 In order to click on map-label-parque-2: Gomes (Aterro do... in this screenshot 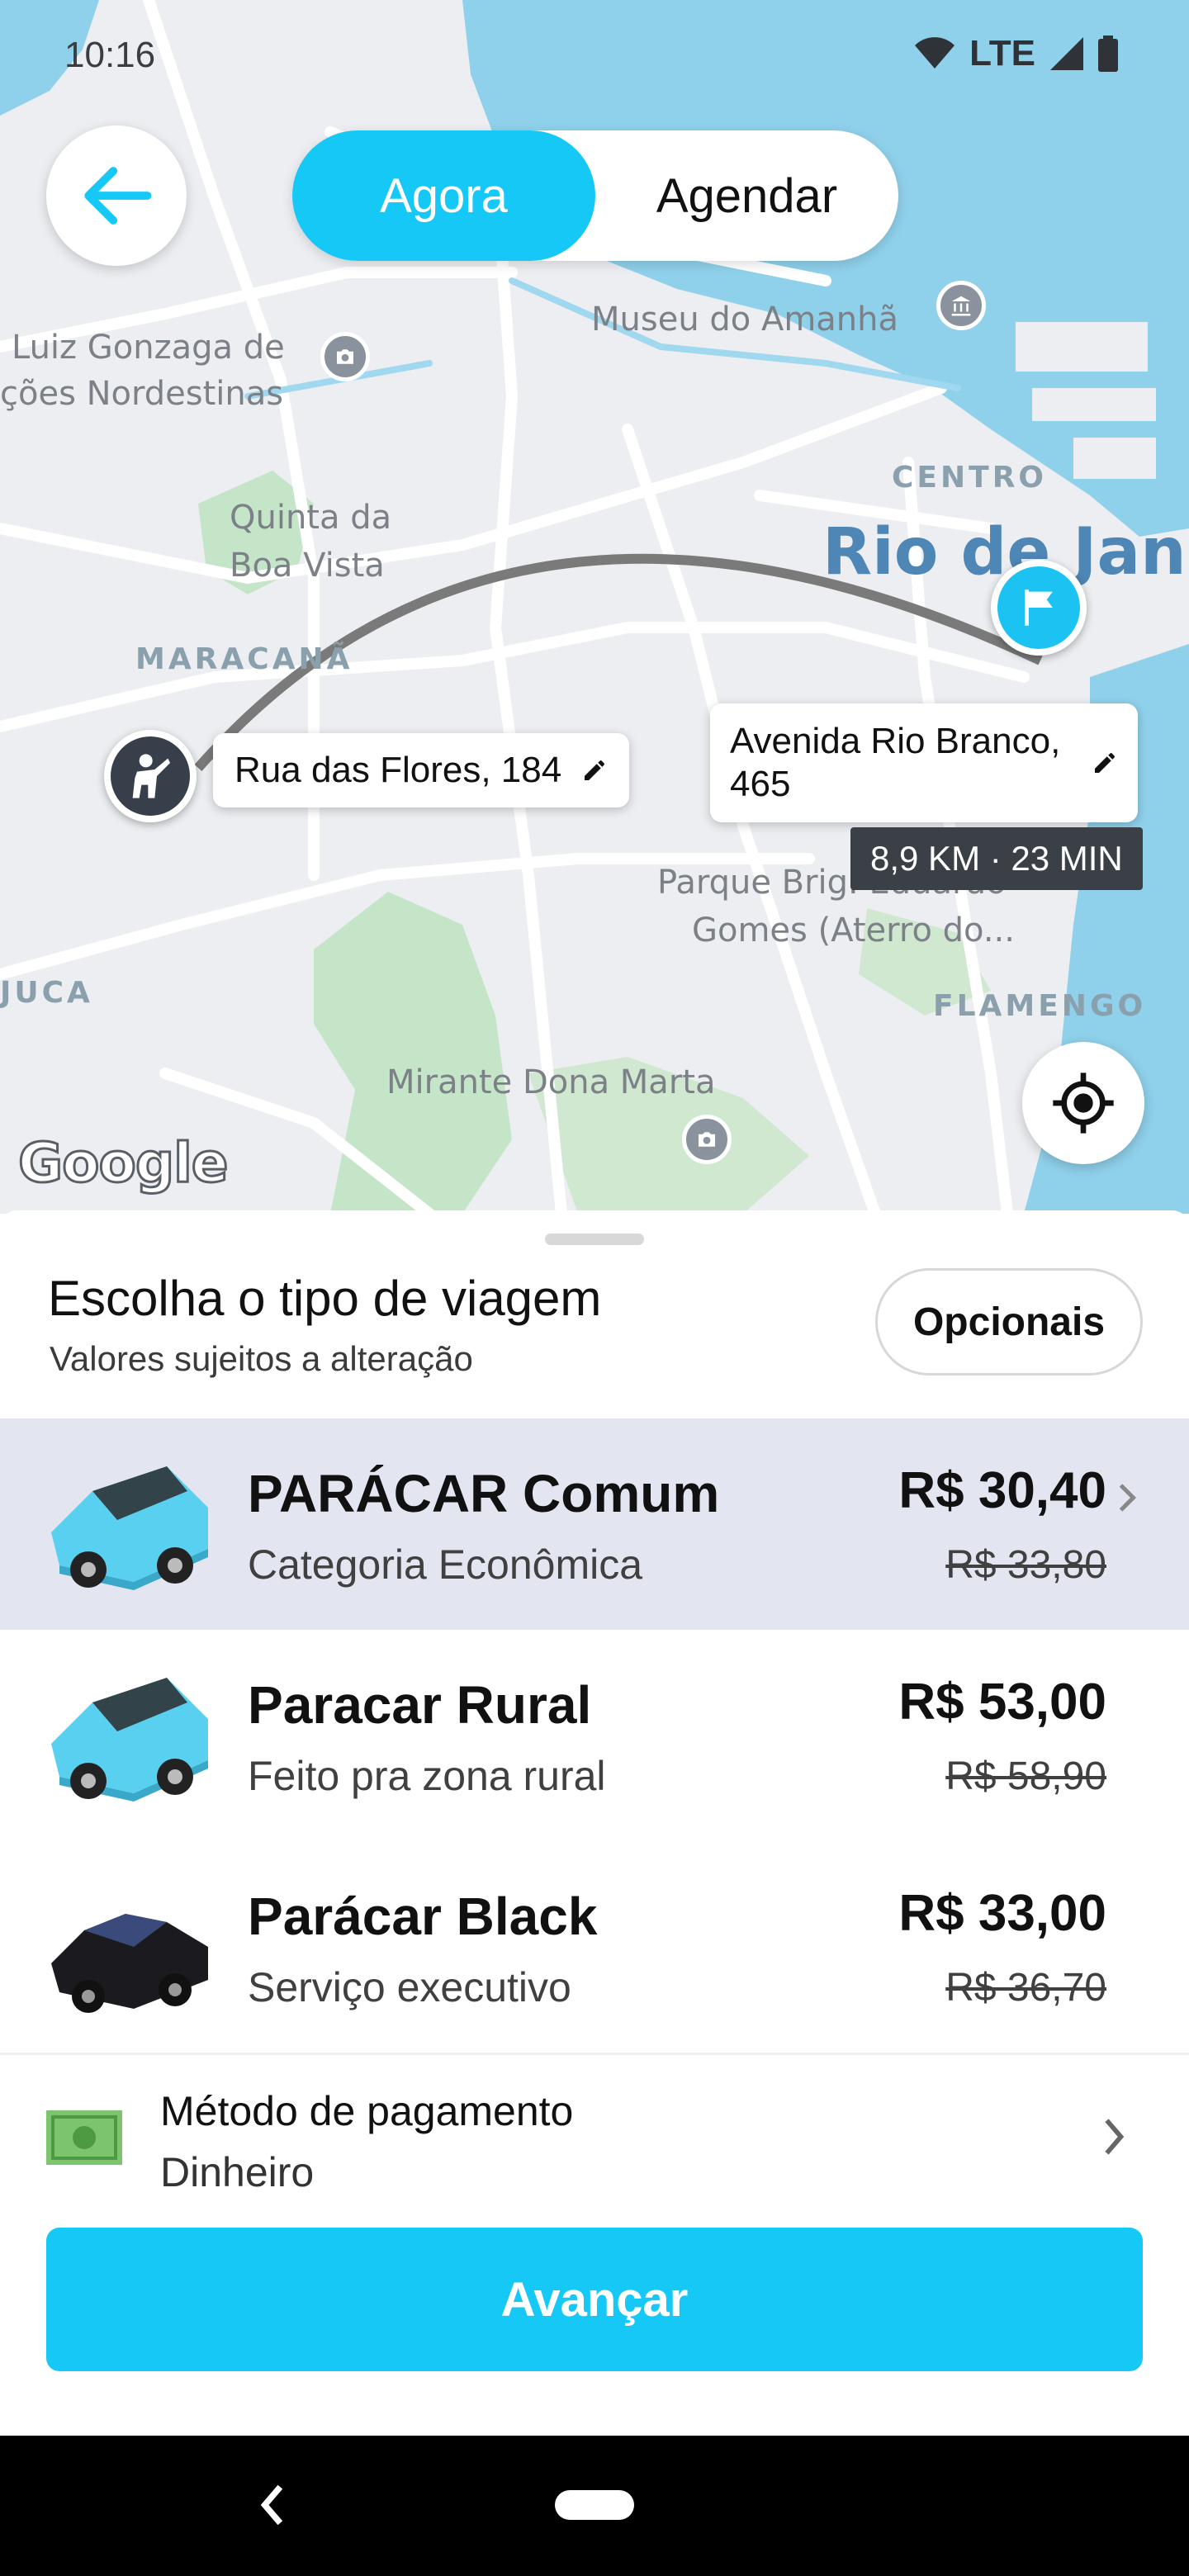, I will do `click(853, 930)`.